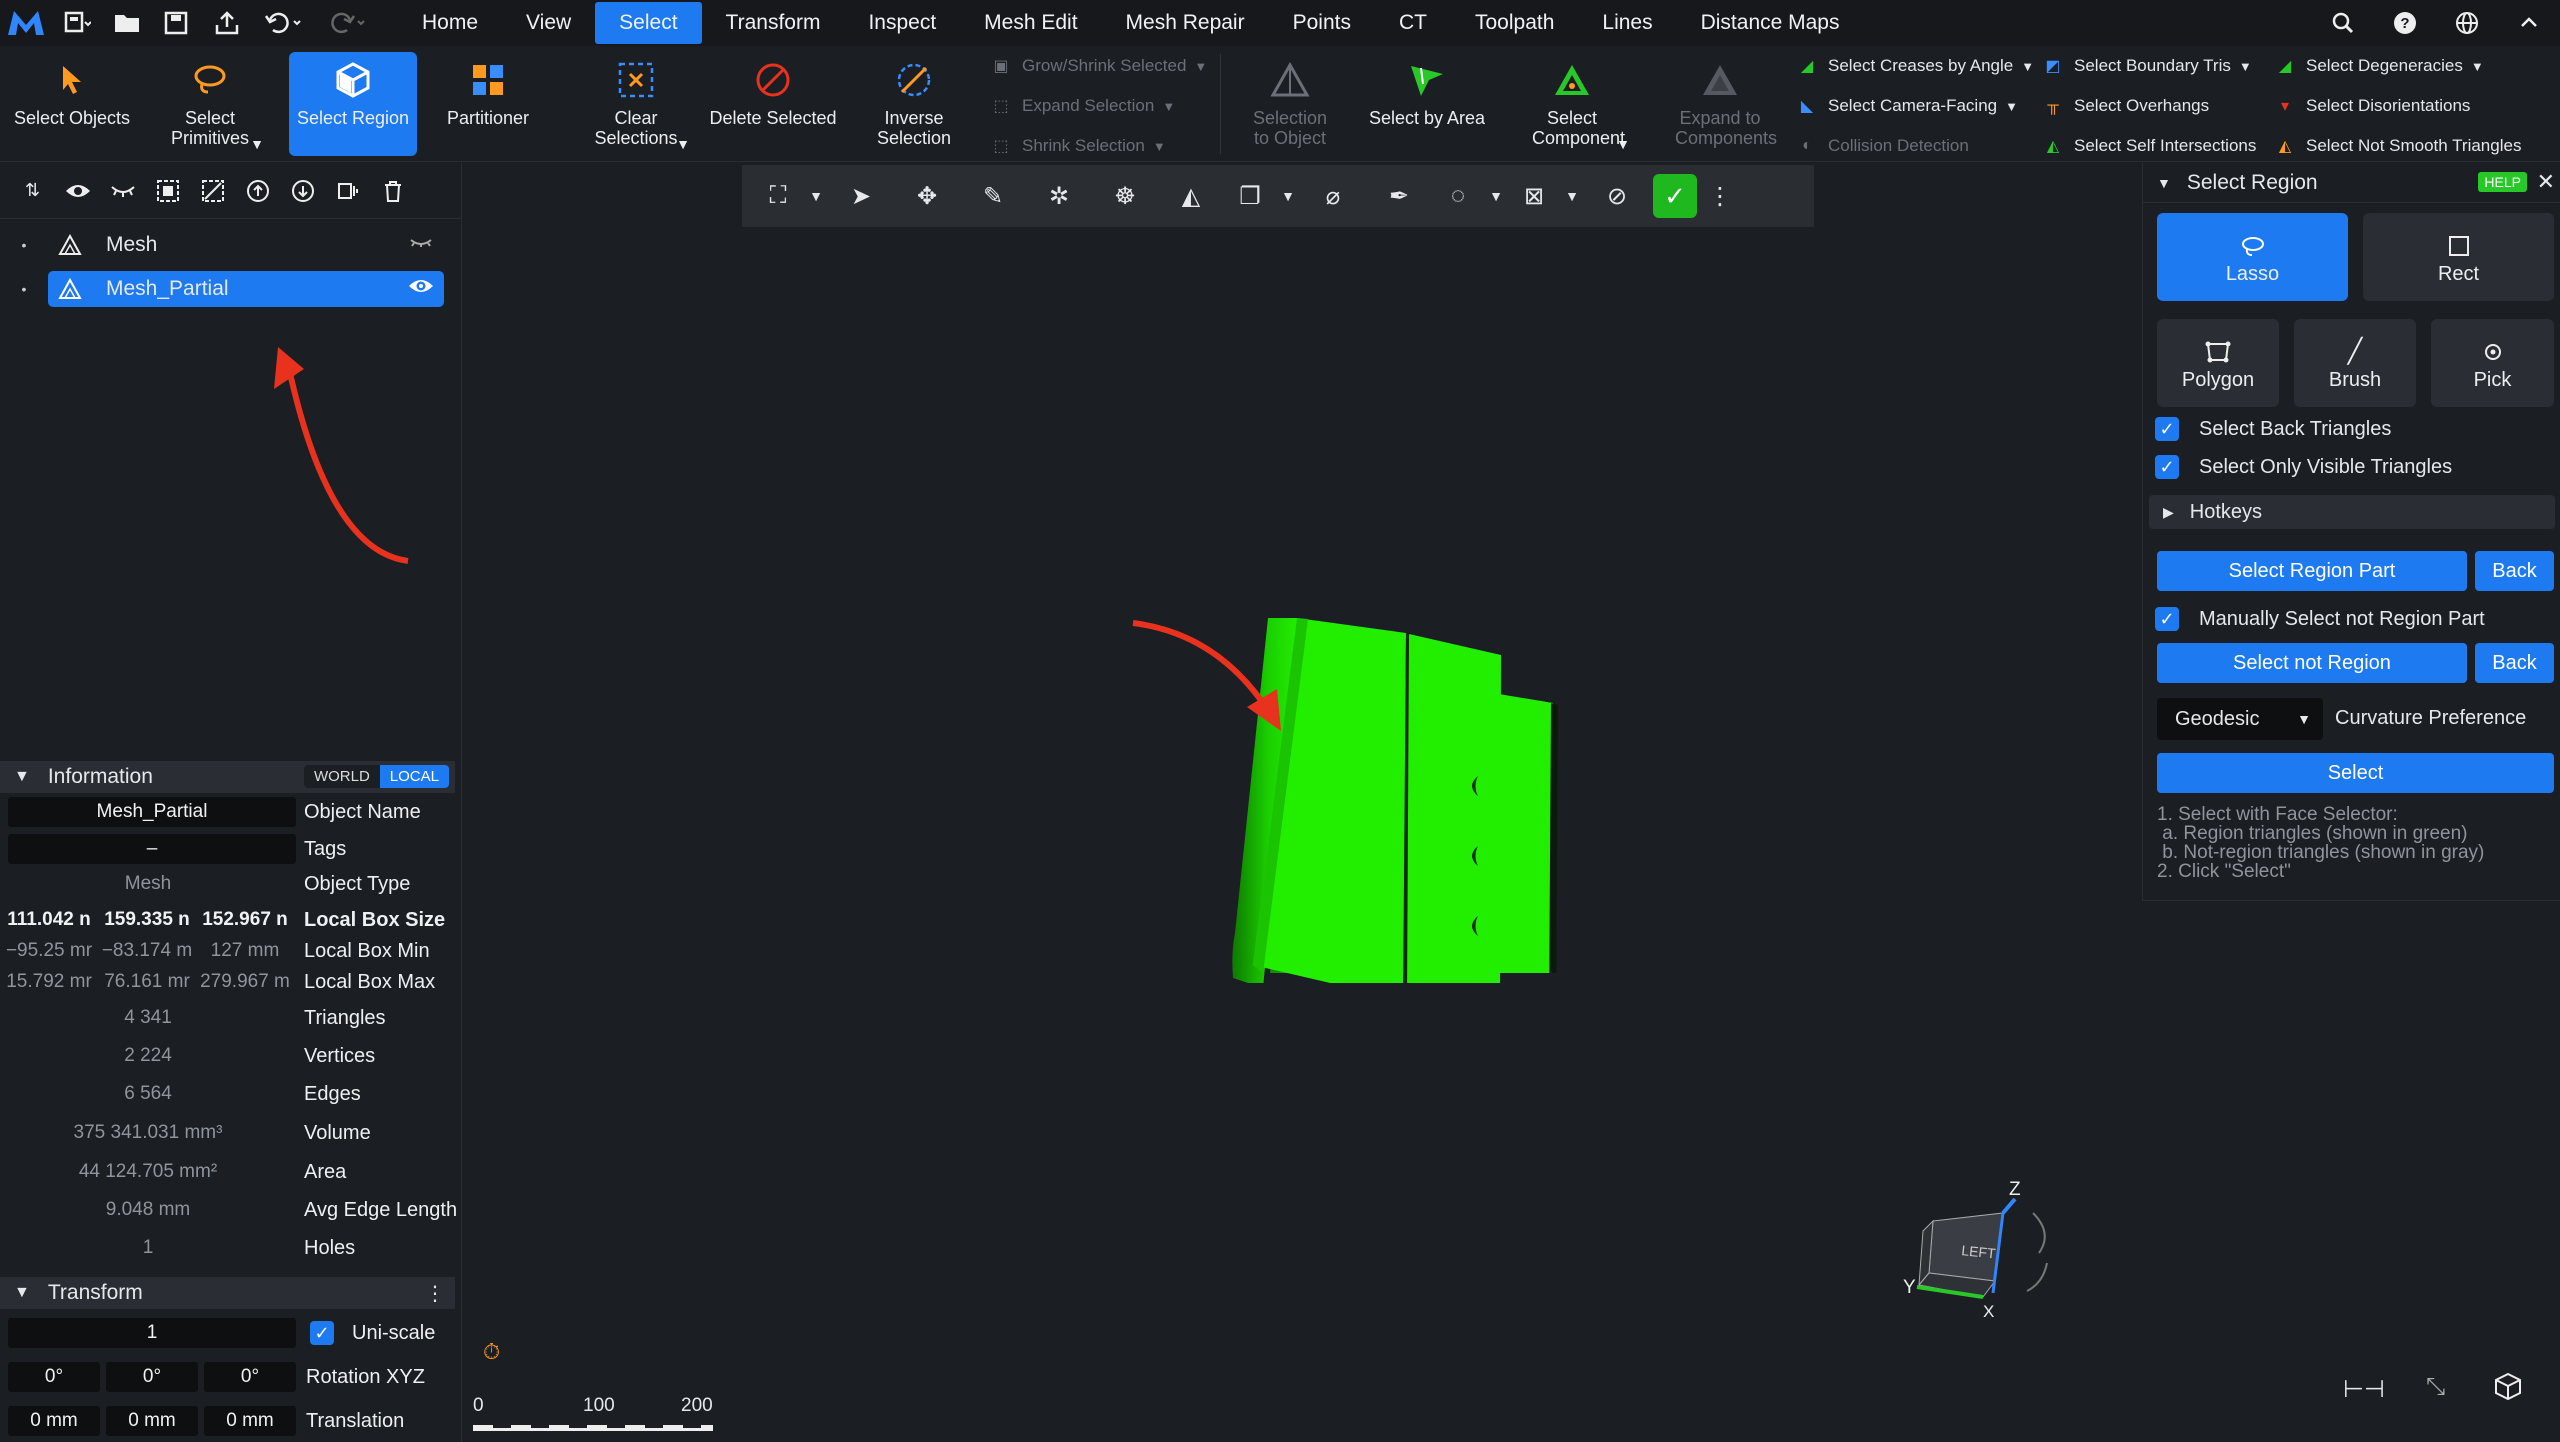 This screenshot has width=2560, height=1442. What do you see at coordinates (1915, 66) in the screenshot?
I see `select-creases-button: ◢ Select Creases by Angle ▼` at bounding box center [1915, 66].